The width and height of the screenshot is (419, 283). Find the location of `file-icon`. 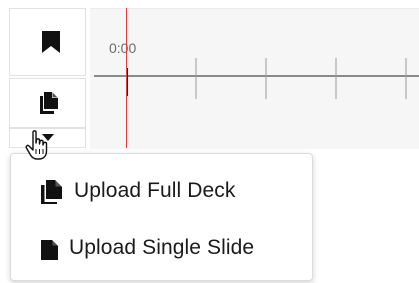

file-icon is located at coordinates (49, 250).